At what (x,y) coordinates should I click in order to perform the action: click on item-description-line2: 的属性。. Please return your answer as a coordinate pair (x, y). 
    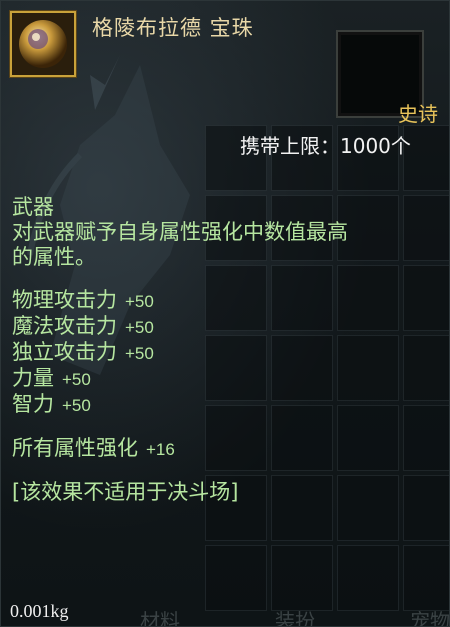
    Looking at the image, I should click on (54, 257).